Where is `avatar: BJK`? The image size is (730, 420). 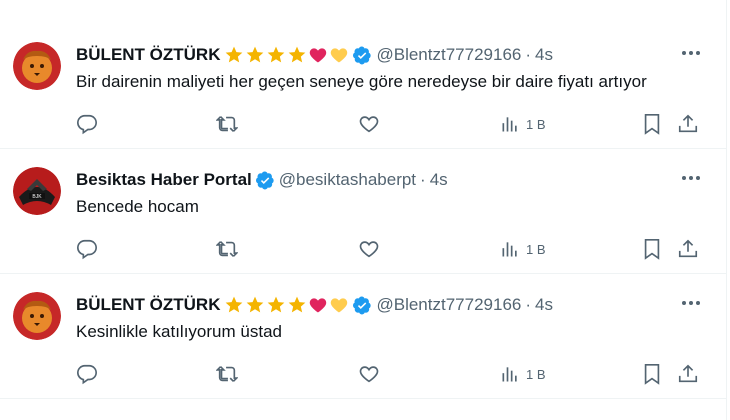 avatar: BJK is located at coordinates (37, 191).